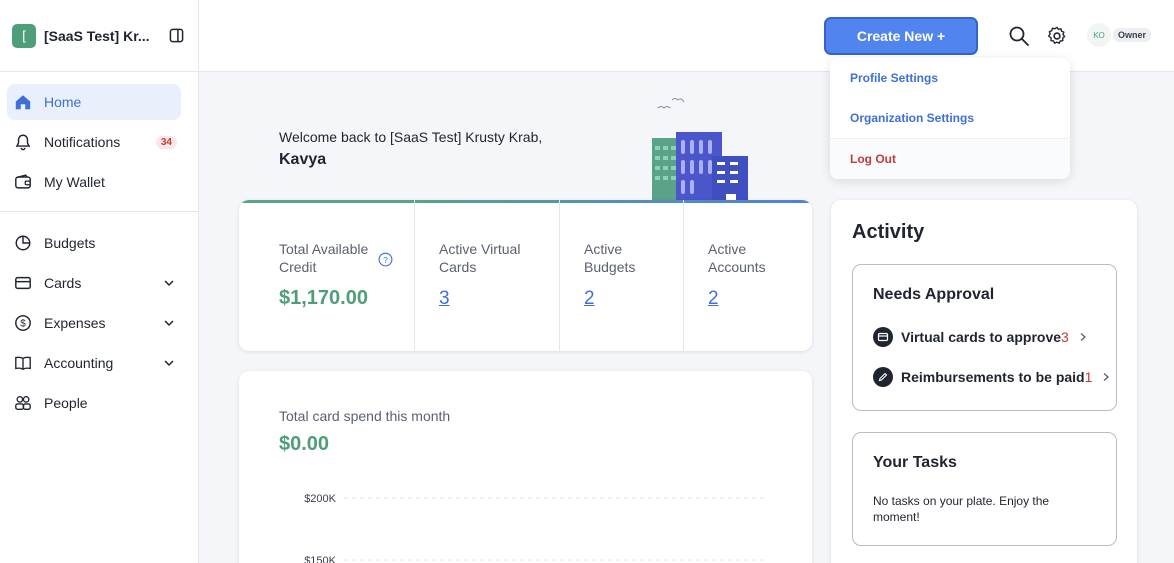 The height and width of the screenshot is (563, 1174). I want to click on approval-item-reimbursements: Reimbursements to be paid 1, so click(992, 377).